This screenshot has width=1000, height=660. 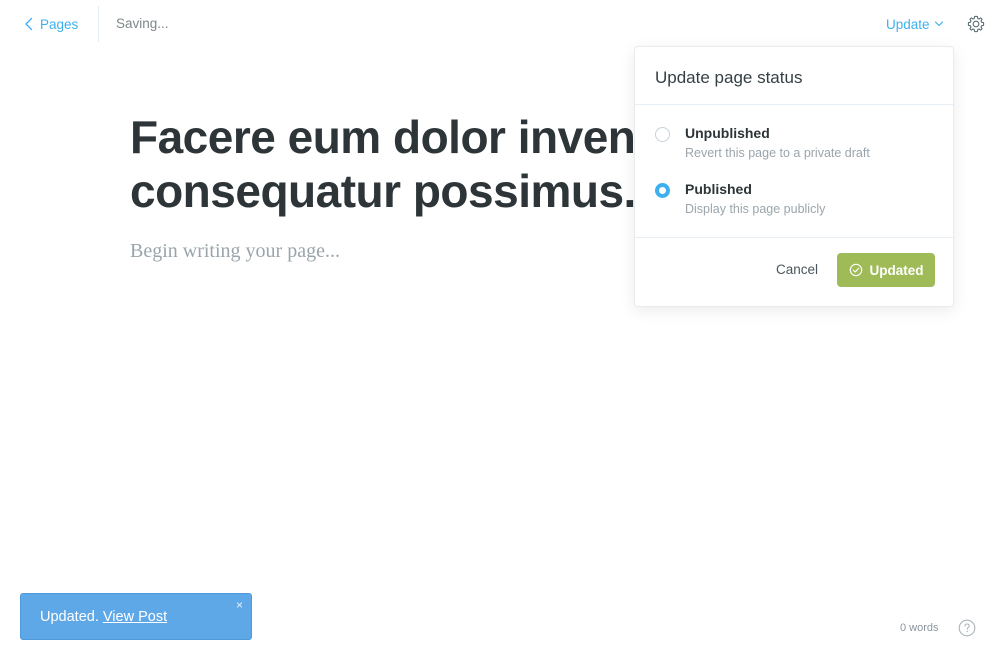 I want to click on updated-button-label: Updated, so click(x=896, y=270).